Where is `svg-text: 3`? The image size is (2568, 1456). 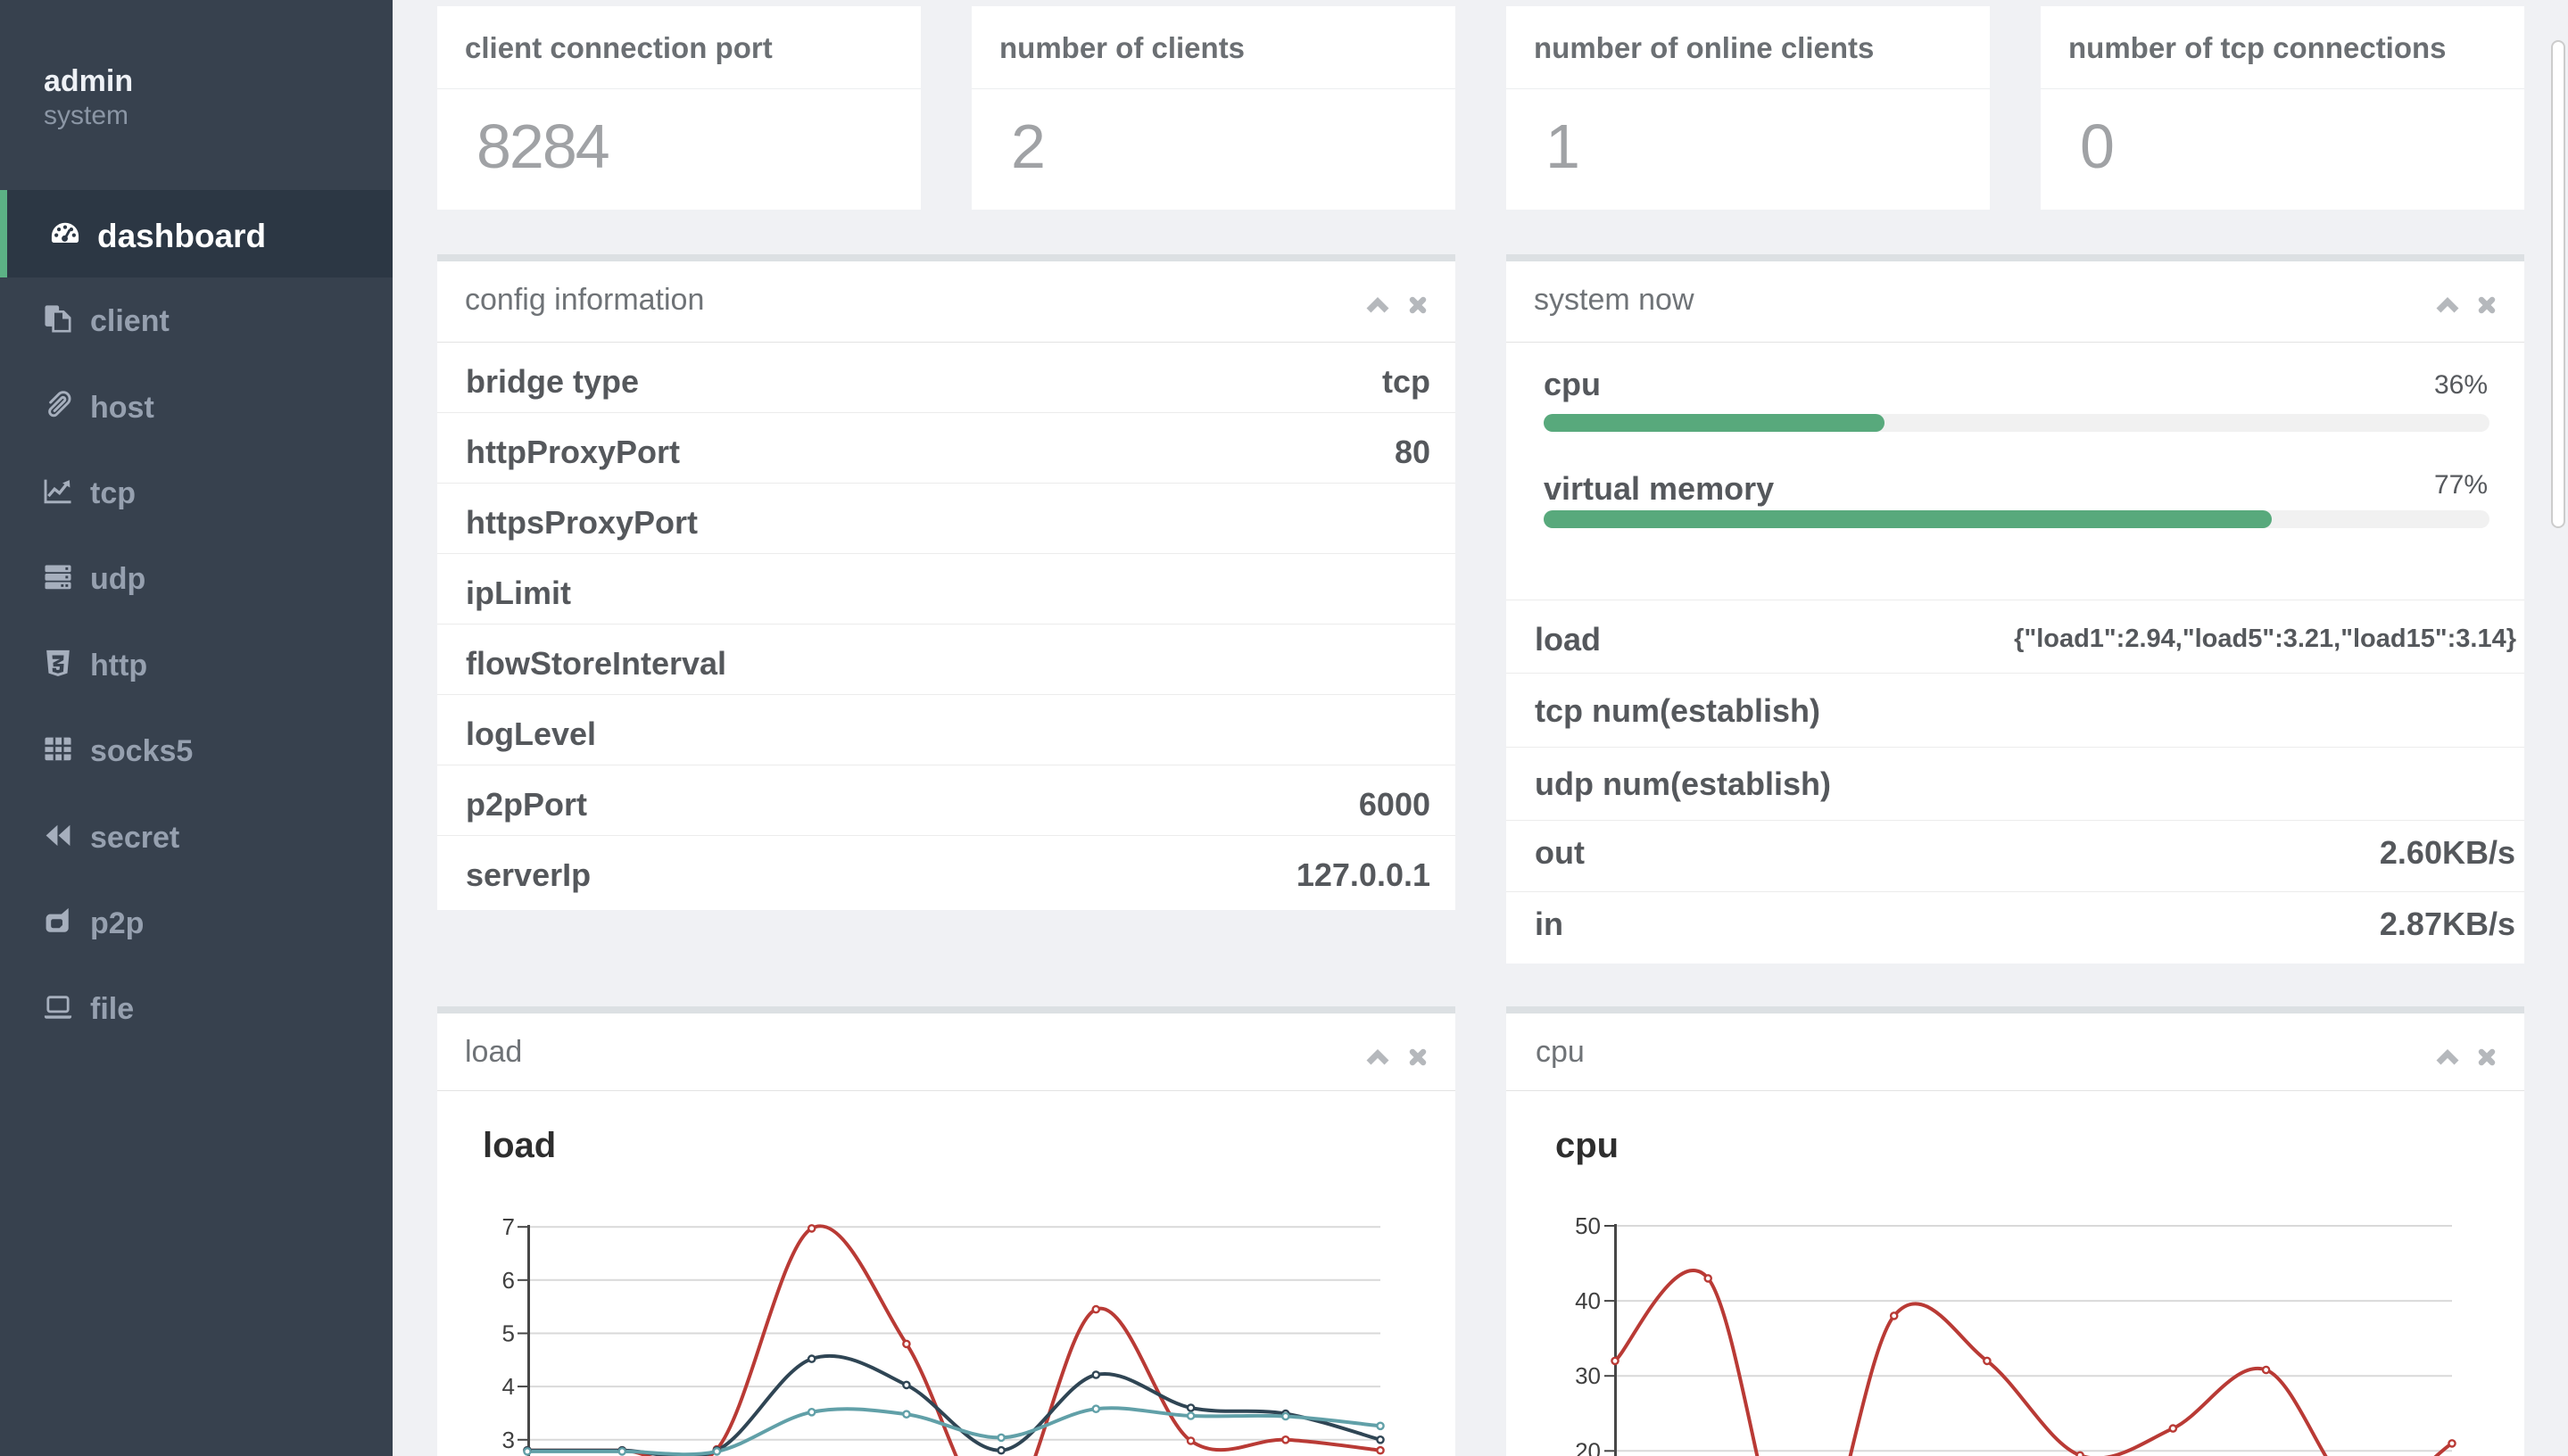
svg-text: 3 is located at coordinates (508, 1440).